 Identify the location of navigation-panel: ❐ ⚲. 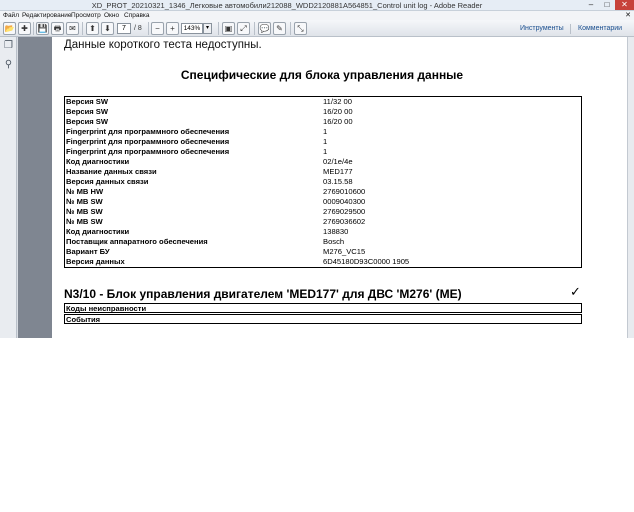
(8, 187).